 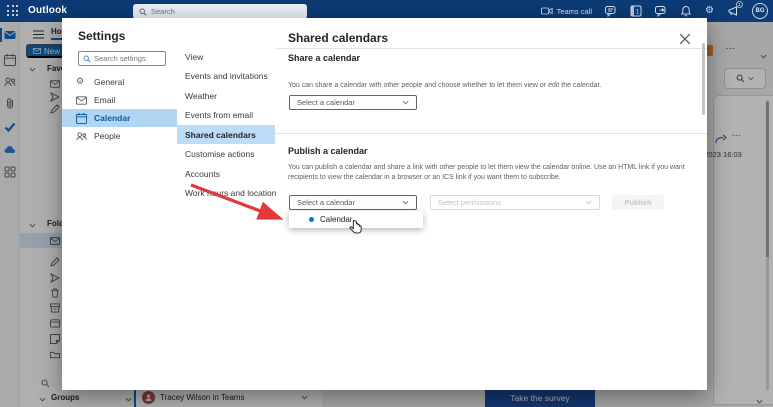 I want to click on calendar-color-dot, so click(x=311, y=219).